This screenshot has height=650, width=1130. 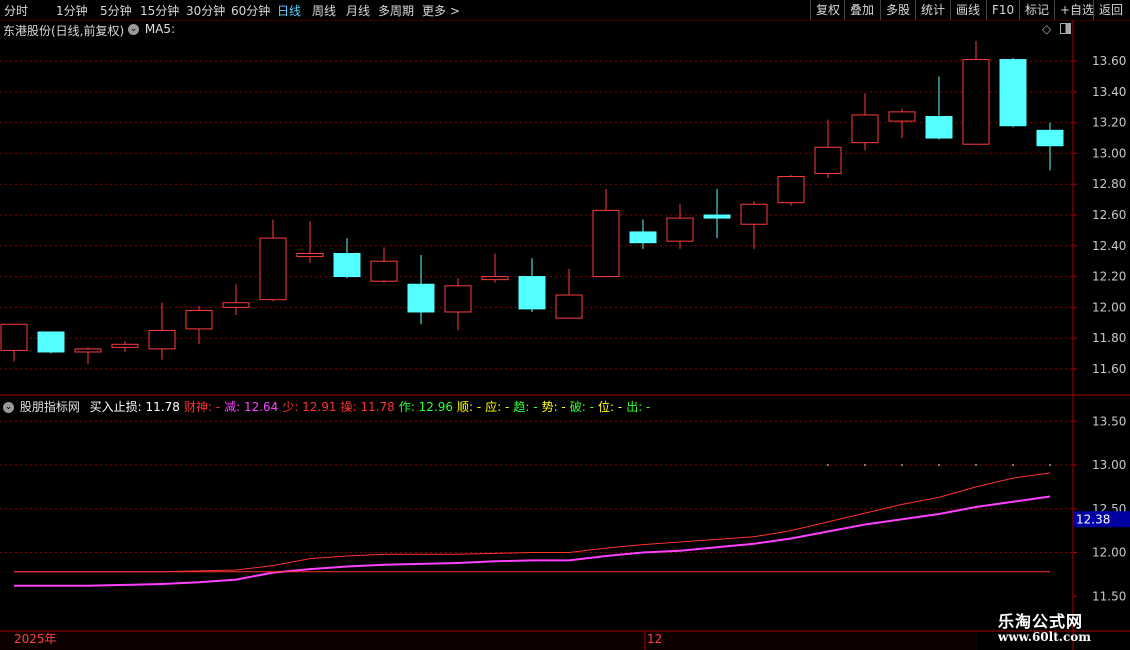 What do you see at coordinates (1093, 519) in the screenshot?
I see `badge-label: 12.38` at bounding box center [1093, 519].